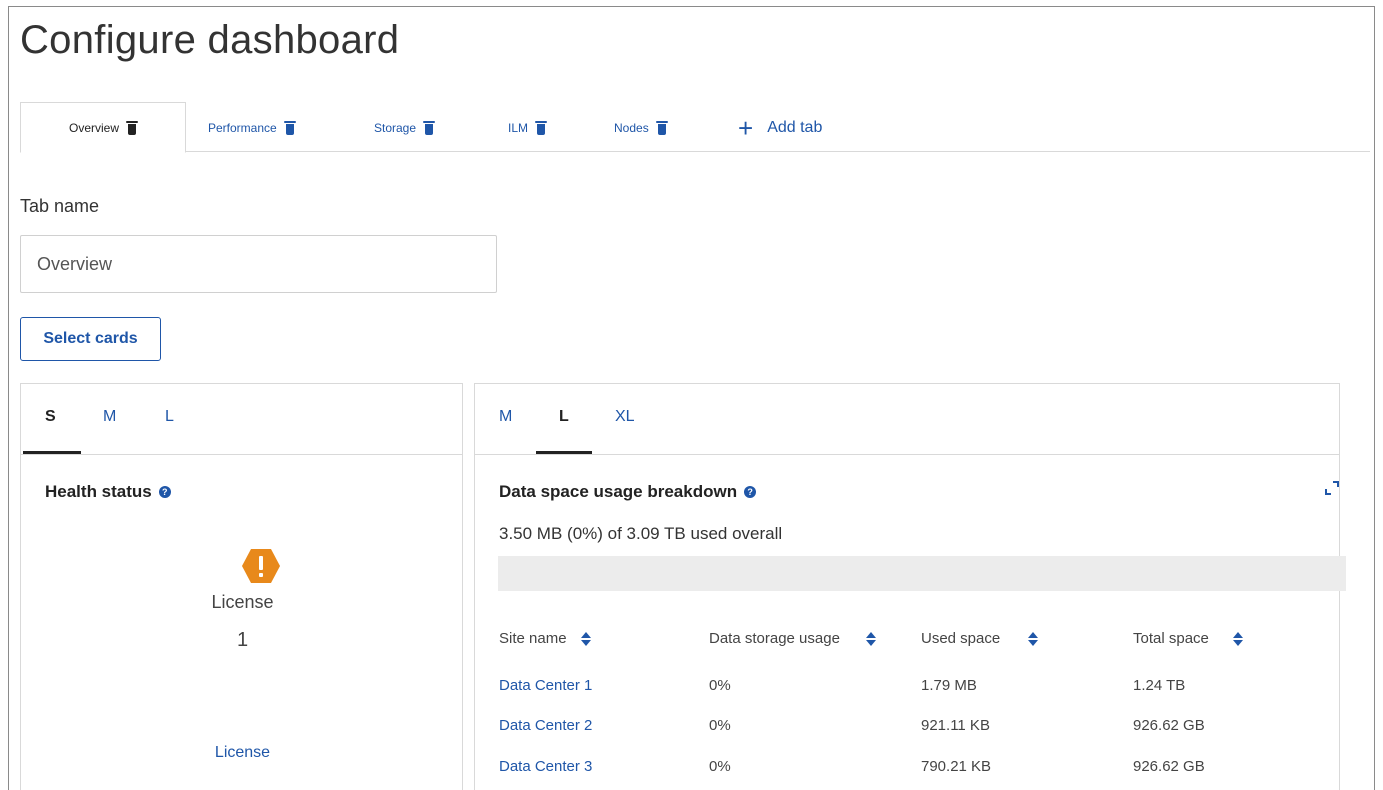 The image size is (1383, 790). What do you see at coordinates (210, 40) in the screenshot?
I see `page-title: Configure dashboard` at bounding box center [210, 40].